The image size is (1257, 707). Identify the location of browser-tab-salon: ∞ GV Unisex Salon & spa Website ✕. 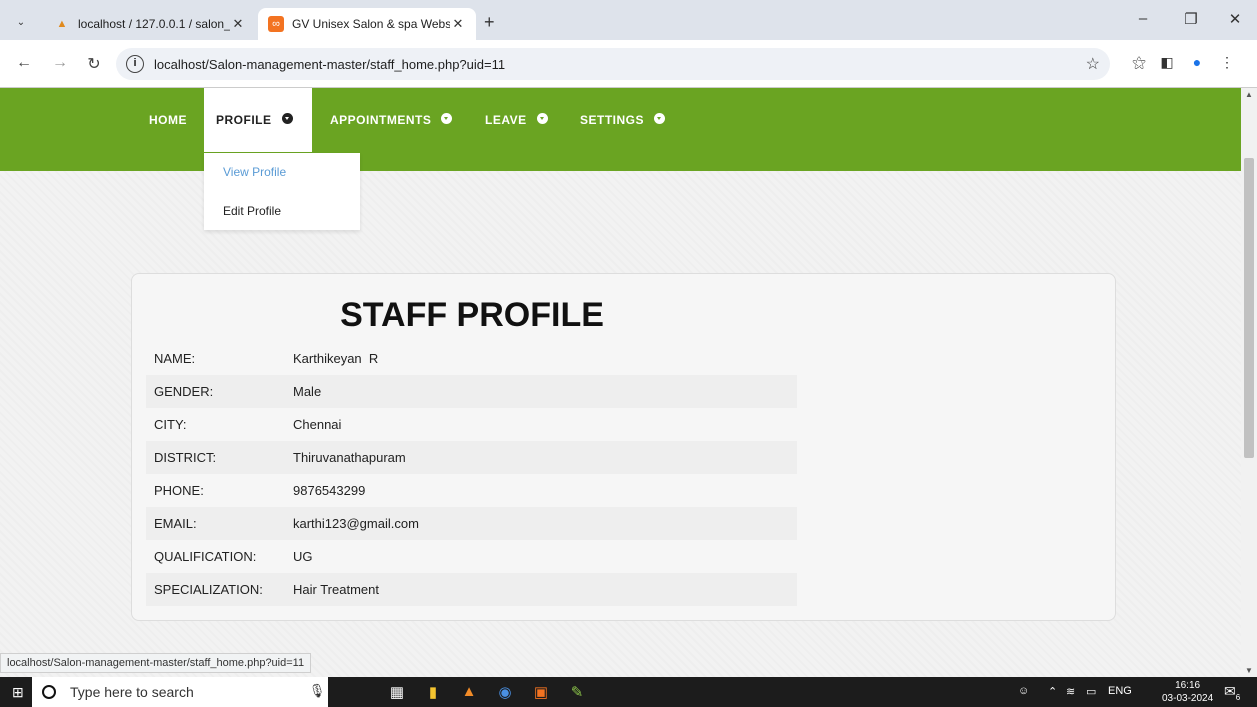
(367, 24).